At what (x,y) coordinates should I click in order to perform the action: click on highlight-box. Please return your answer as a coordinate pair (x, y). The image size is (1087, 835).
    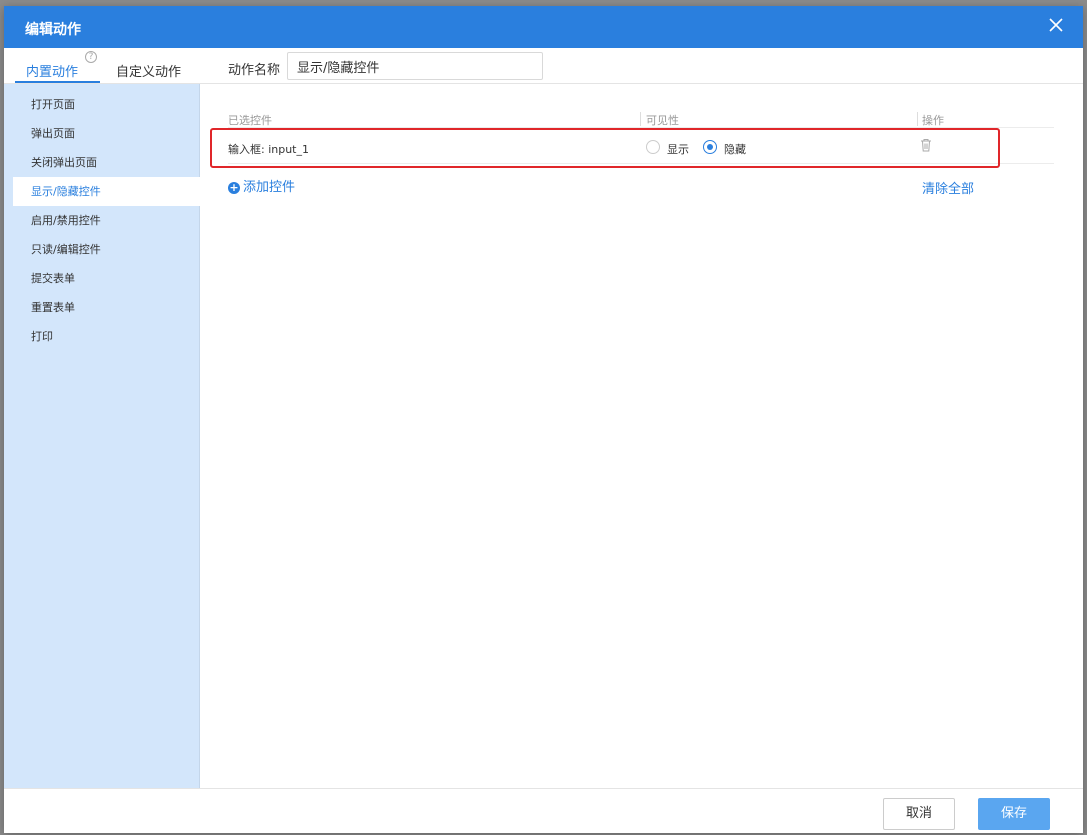
    Looking at the image, I should click on (605, 148).